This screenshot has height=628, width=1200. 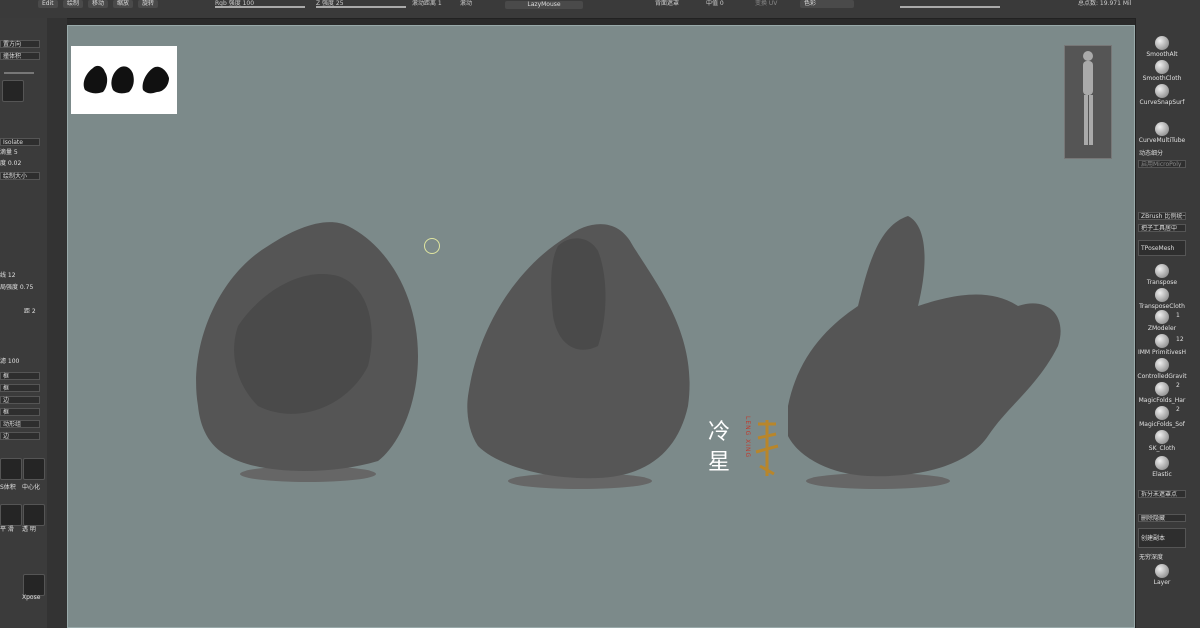 I want to click on lazy-distance-label: 滚动距离 1, so click(x=427, y=4).